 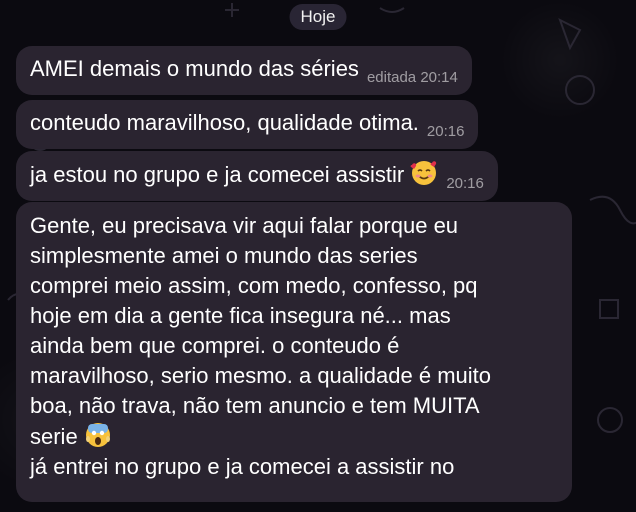 I want to click on message-text: AMEI demais o mundo das séries, so click(x=194, y=68).